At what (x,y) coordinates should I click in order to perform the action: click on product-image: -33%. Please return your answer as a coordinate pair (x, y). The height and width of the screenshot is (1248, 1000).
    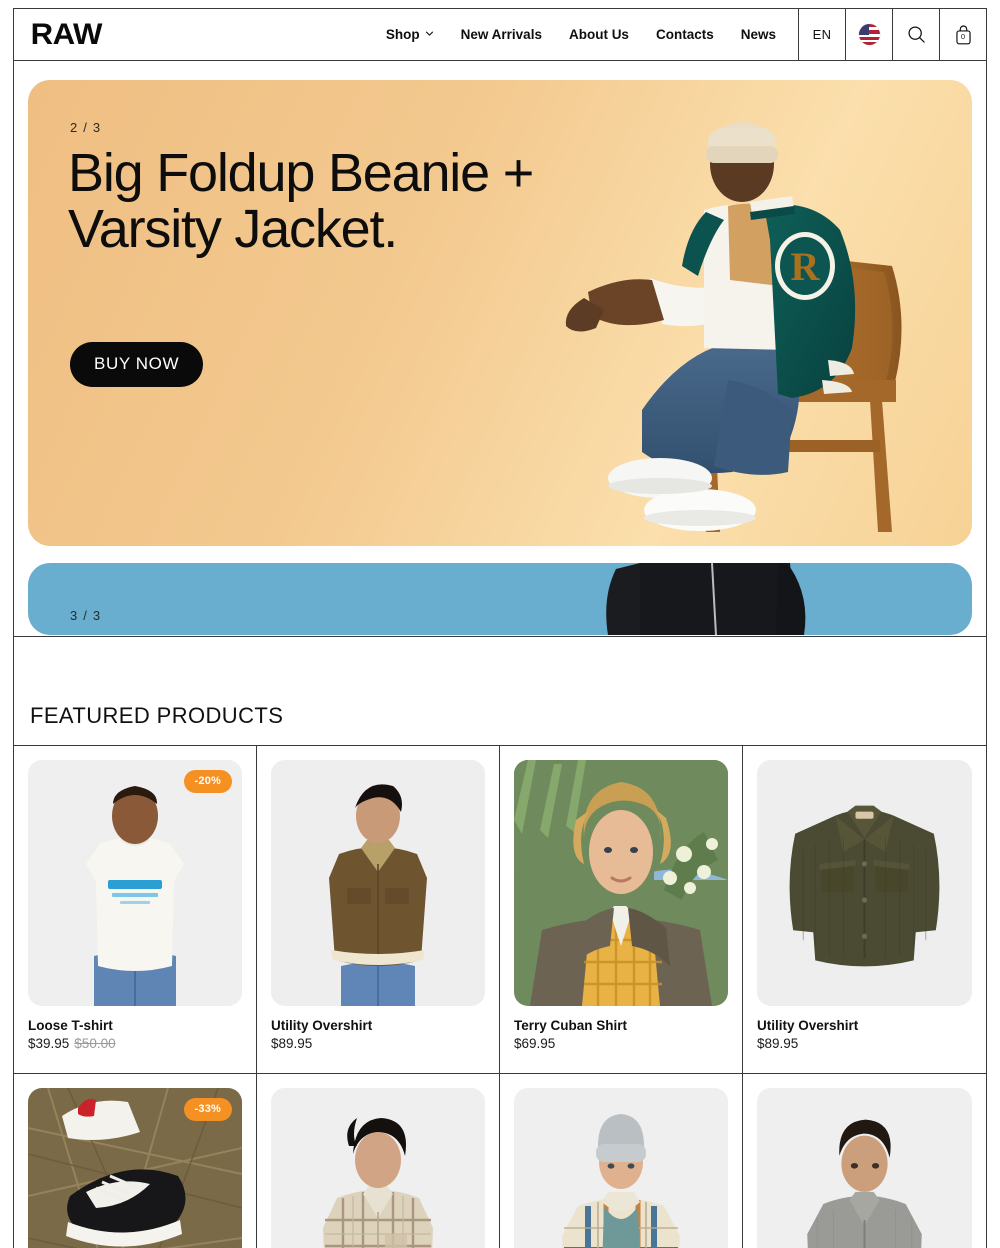
    Looking at the image, I should click on (135, 1168).